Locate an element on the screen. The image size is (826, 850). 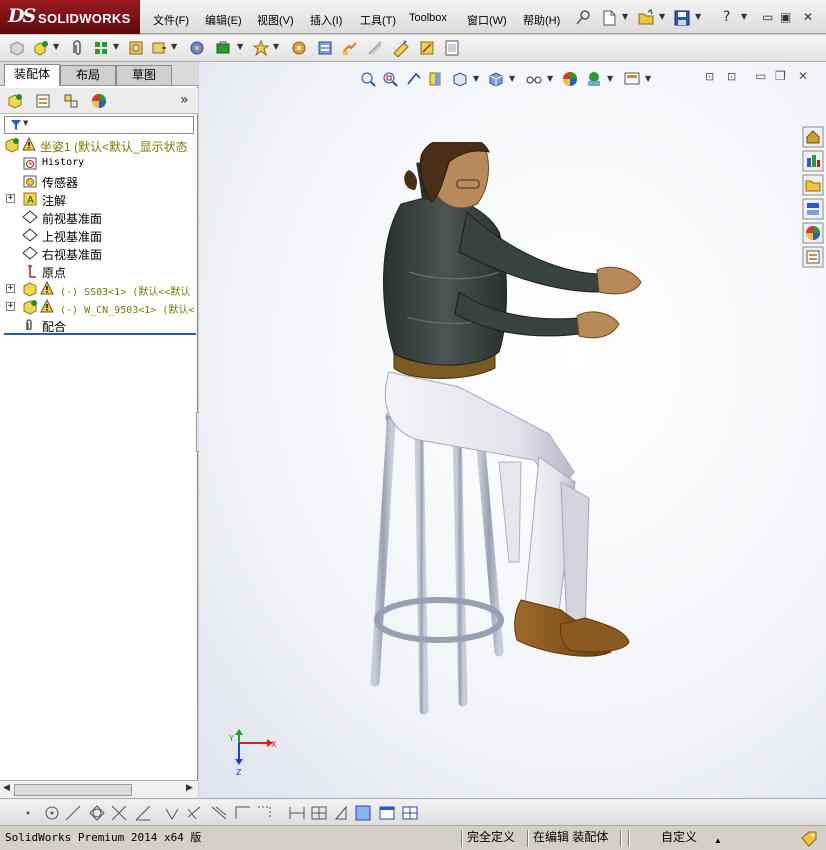
scroll-left-icon: ◀ is located at coordinates (6, 788).